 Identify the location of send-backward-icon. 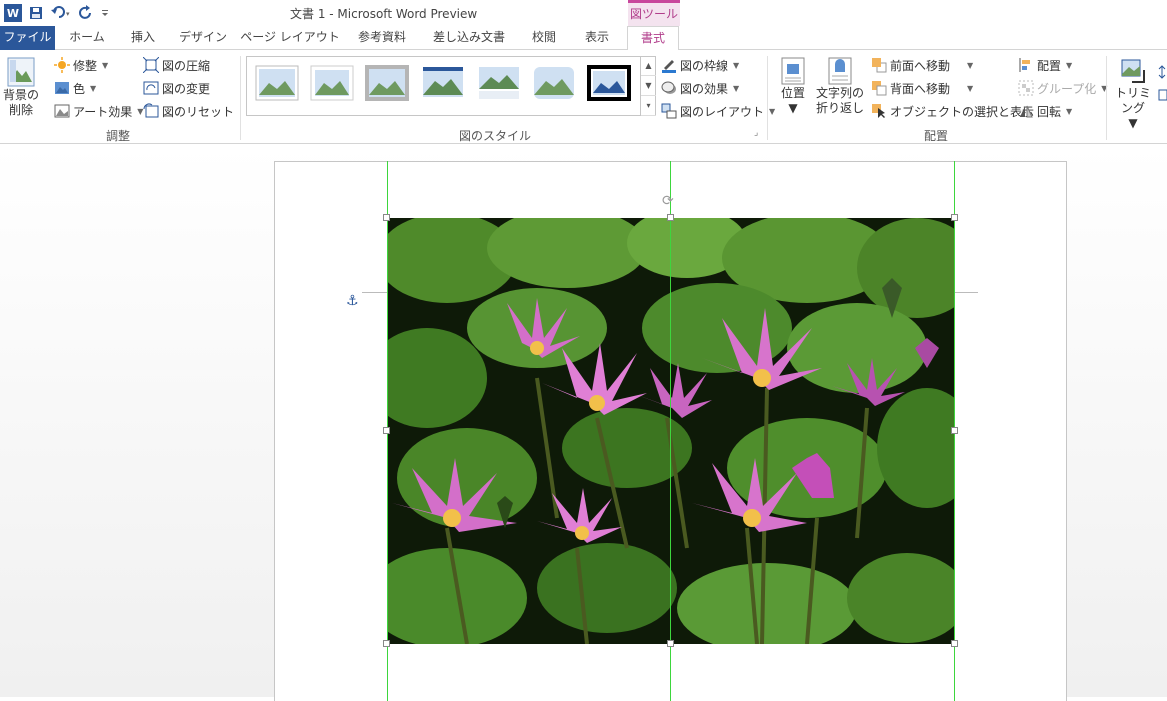
(879, 88).